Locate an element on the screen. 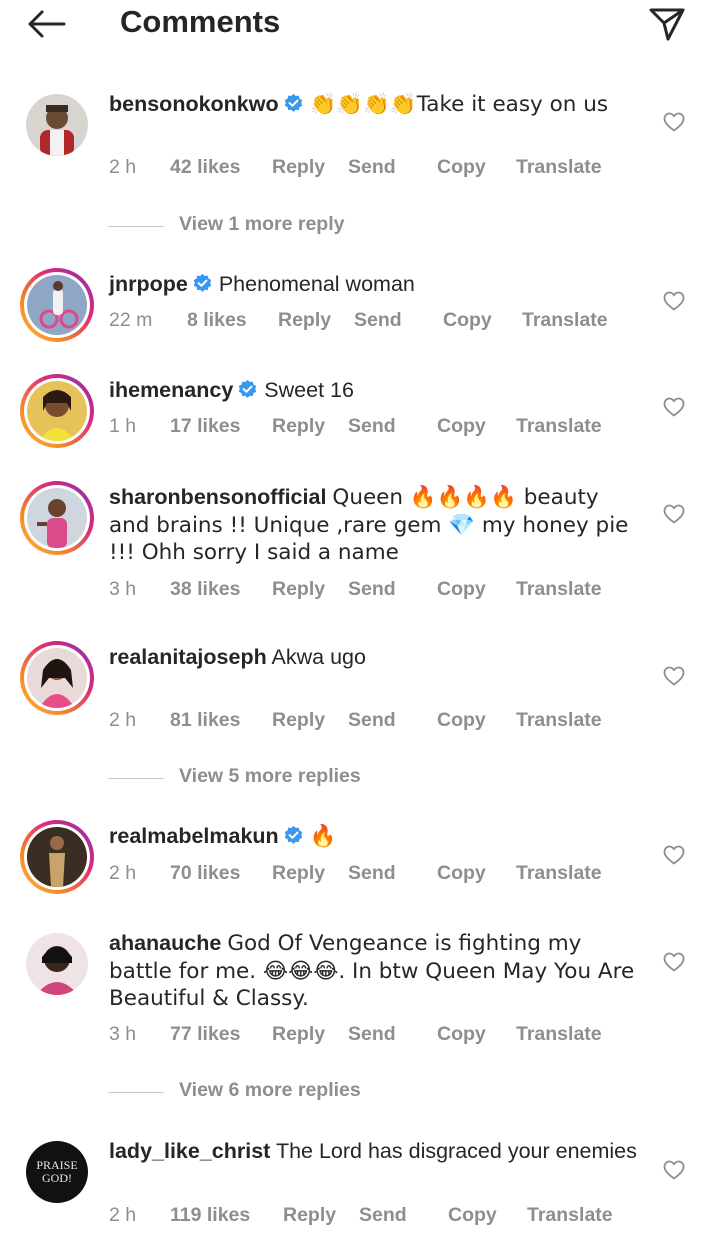  comment-username: lady_like_christ is located at coordinates (189, 1151).